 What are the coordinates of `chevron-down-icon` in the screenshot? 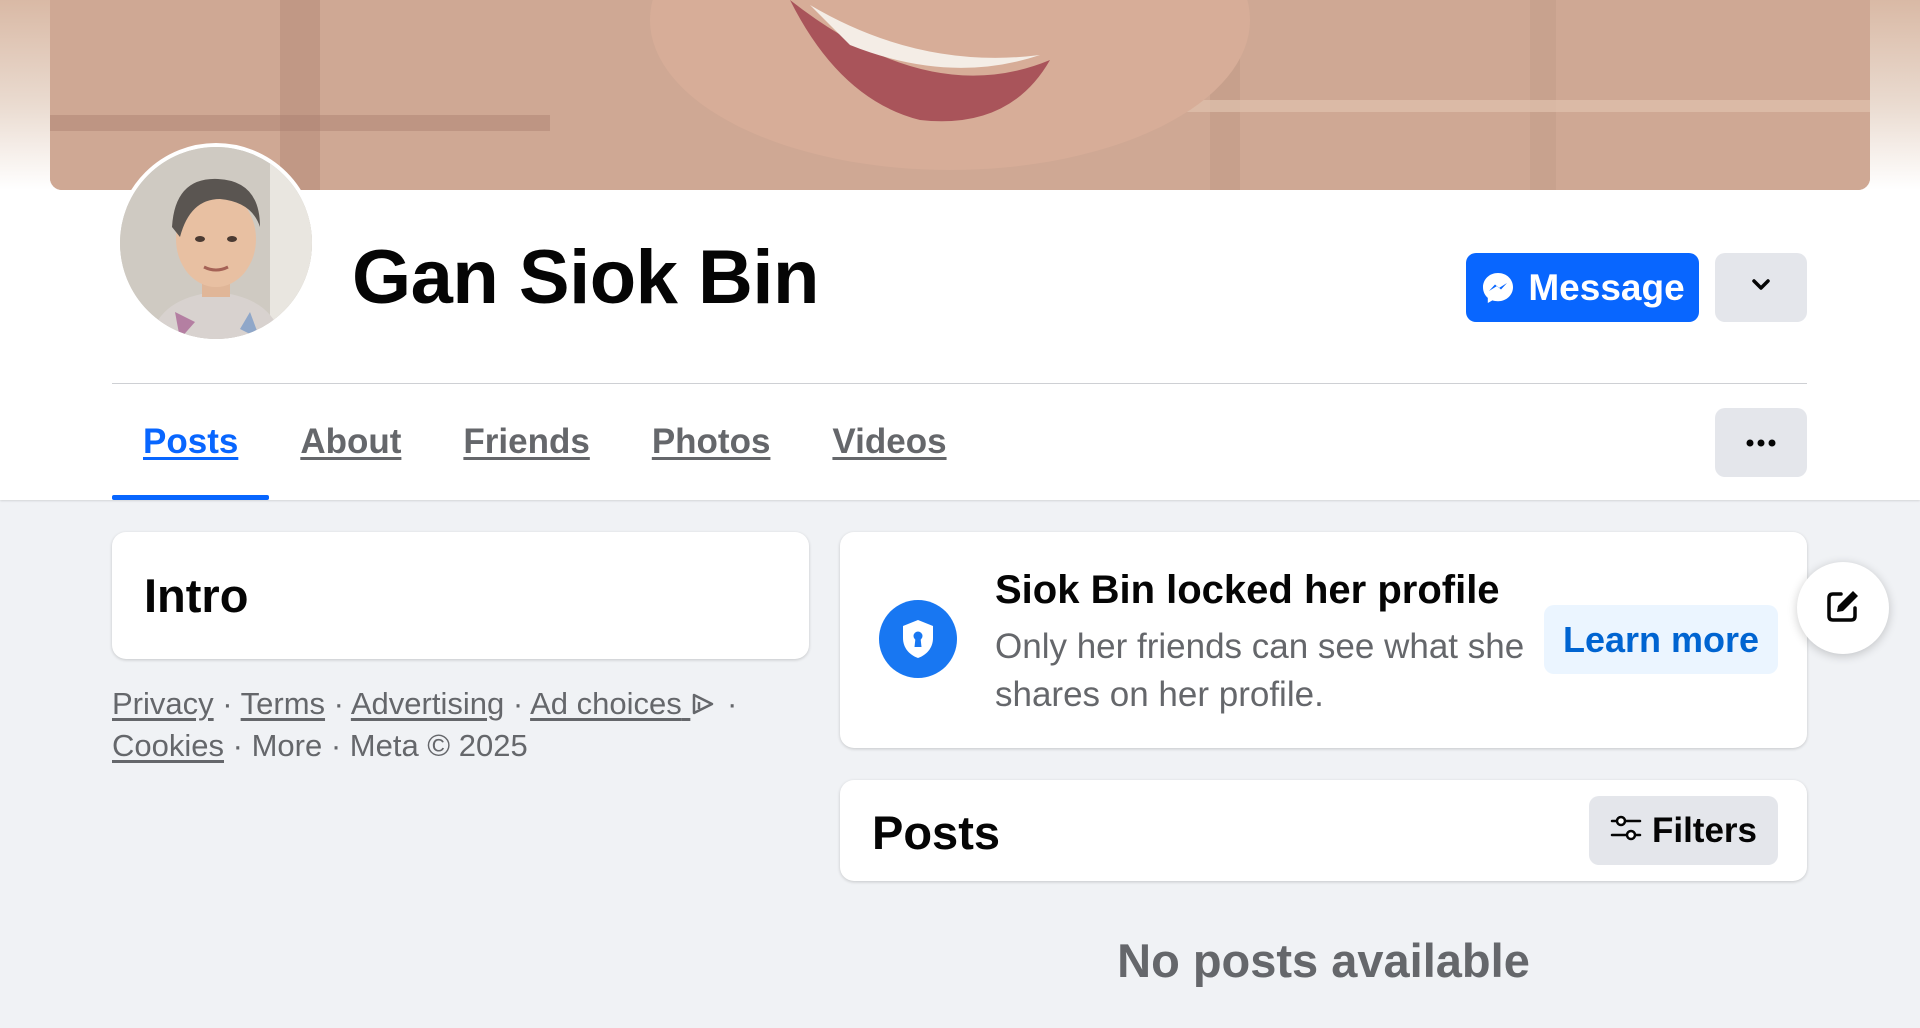 It's located at (1761, 287).